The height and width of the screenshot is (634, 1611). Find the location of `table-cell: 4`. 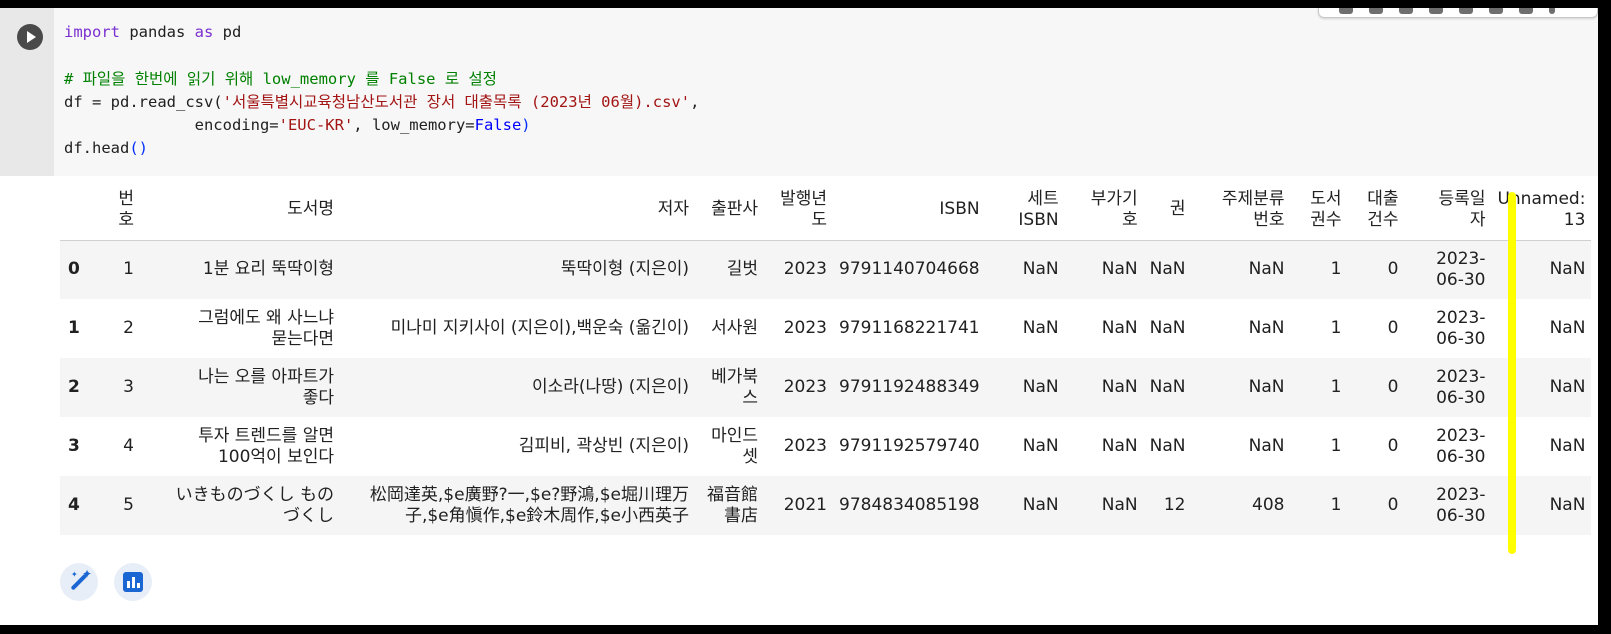

table-cell: 4 is located at coordinates (128, 446).